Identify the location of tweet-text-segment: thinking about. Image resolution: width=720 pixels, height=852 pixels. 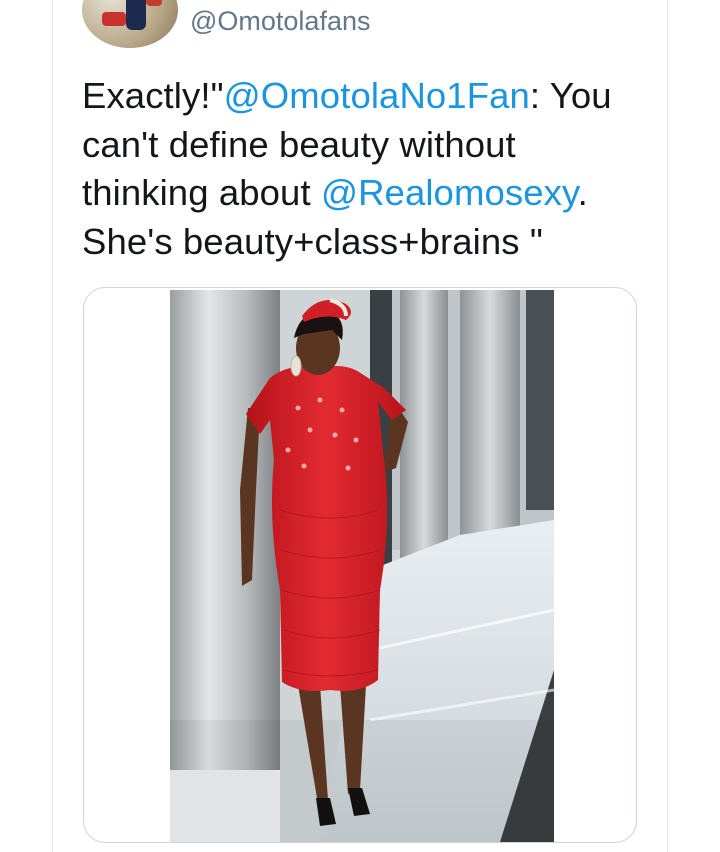
(201, 192).